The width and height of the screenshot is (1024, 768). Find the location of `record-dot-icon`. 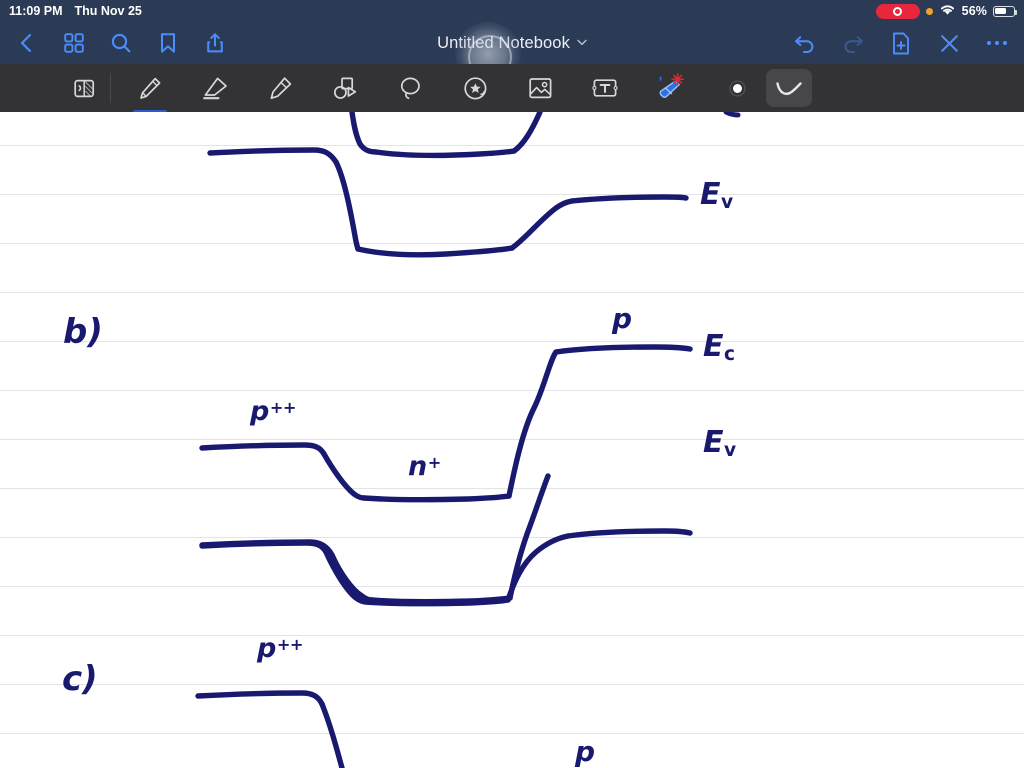

record-dot-icon is located at coordinates (898, 11).